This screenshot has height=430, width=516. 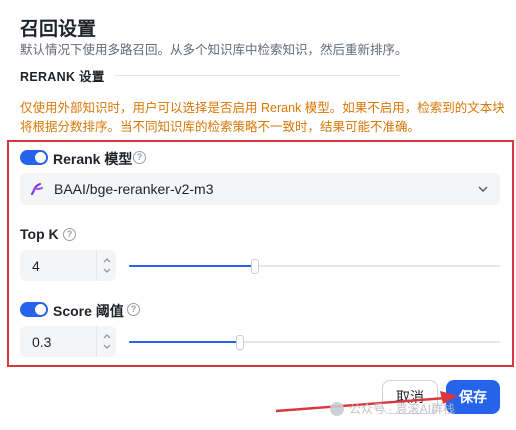 I want to click on watermark-text: 公众号 · 袁滚AI群栈, so click(x=402, y=409).